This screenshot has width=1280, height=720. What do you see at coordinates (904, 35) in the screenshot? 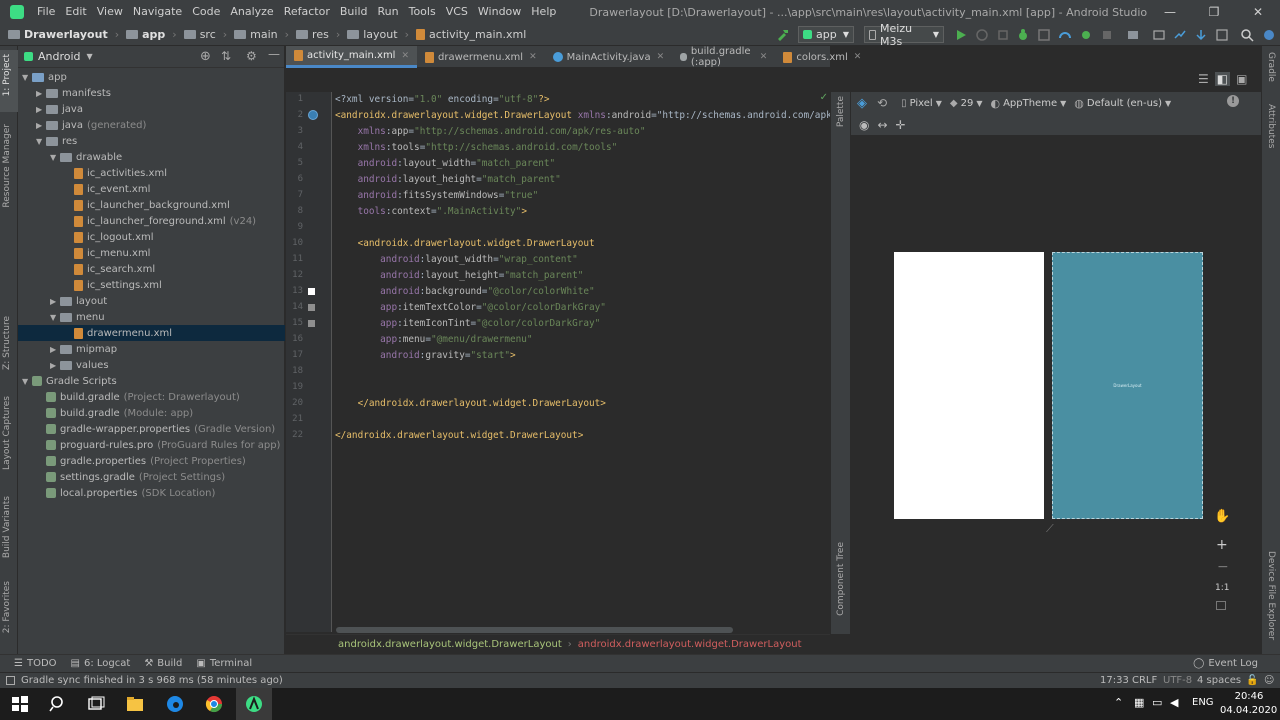
I see `device-select: Meizu M3s ▼` at bounding box center [904, 35].